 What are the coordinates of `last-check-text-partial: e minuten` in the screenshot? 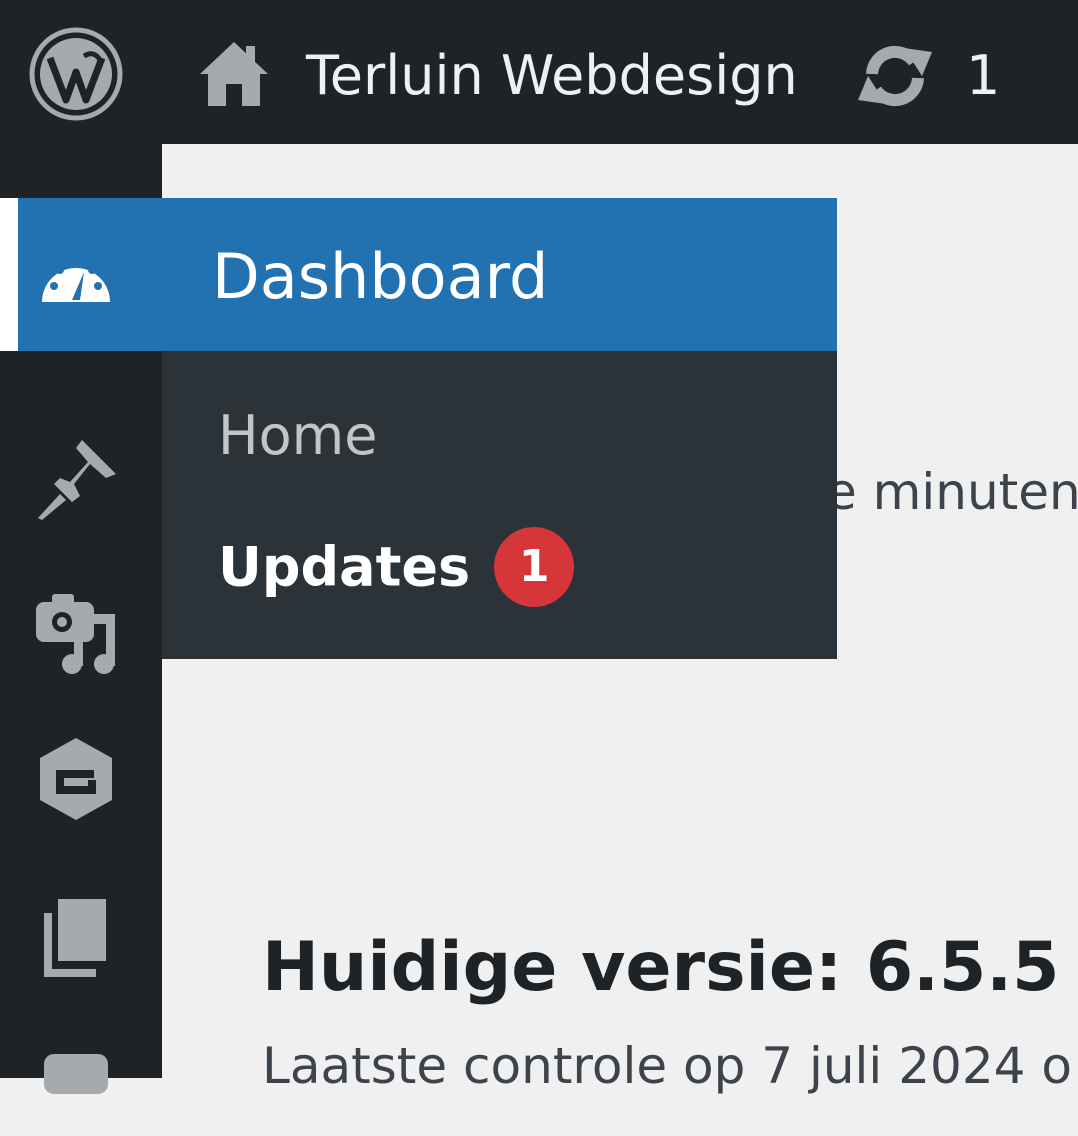 It's located at (952, 492).